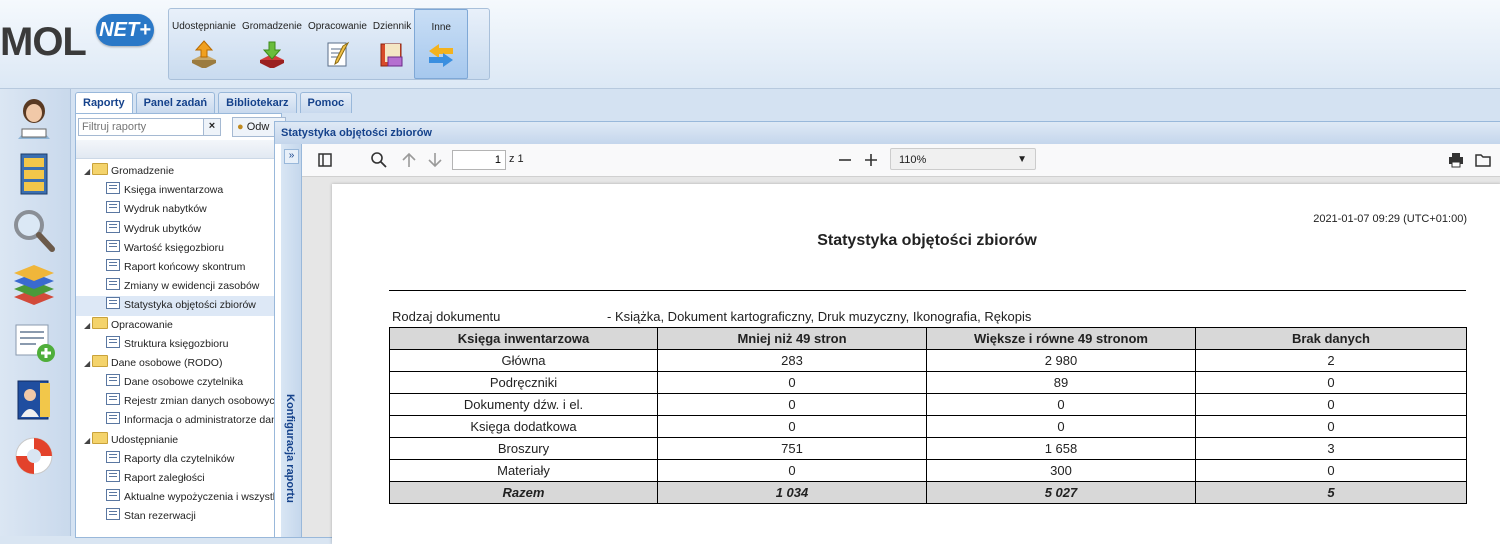 This screenshot has width=1500, height=544. I want to click on tree-item-label: Raporty dla czytelników, so click(179, 458).